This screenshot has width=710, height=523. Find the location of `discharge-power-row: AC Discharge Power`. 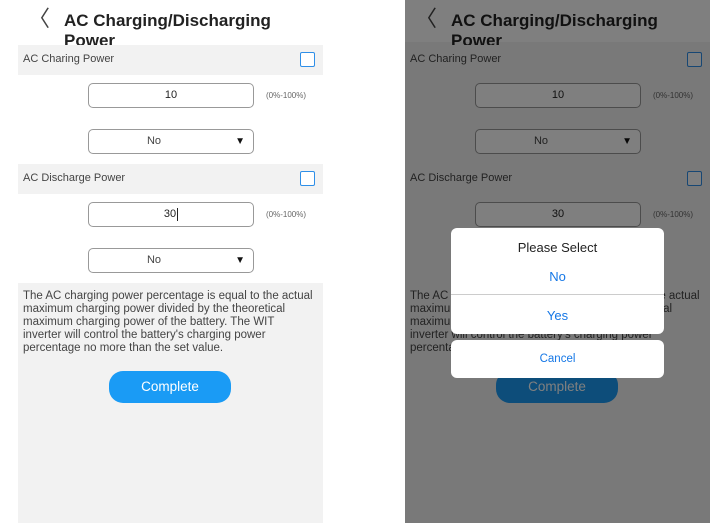

discharge-power-row: AC Discharge Power is located at coordinates (170, 179).